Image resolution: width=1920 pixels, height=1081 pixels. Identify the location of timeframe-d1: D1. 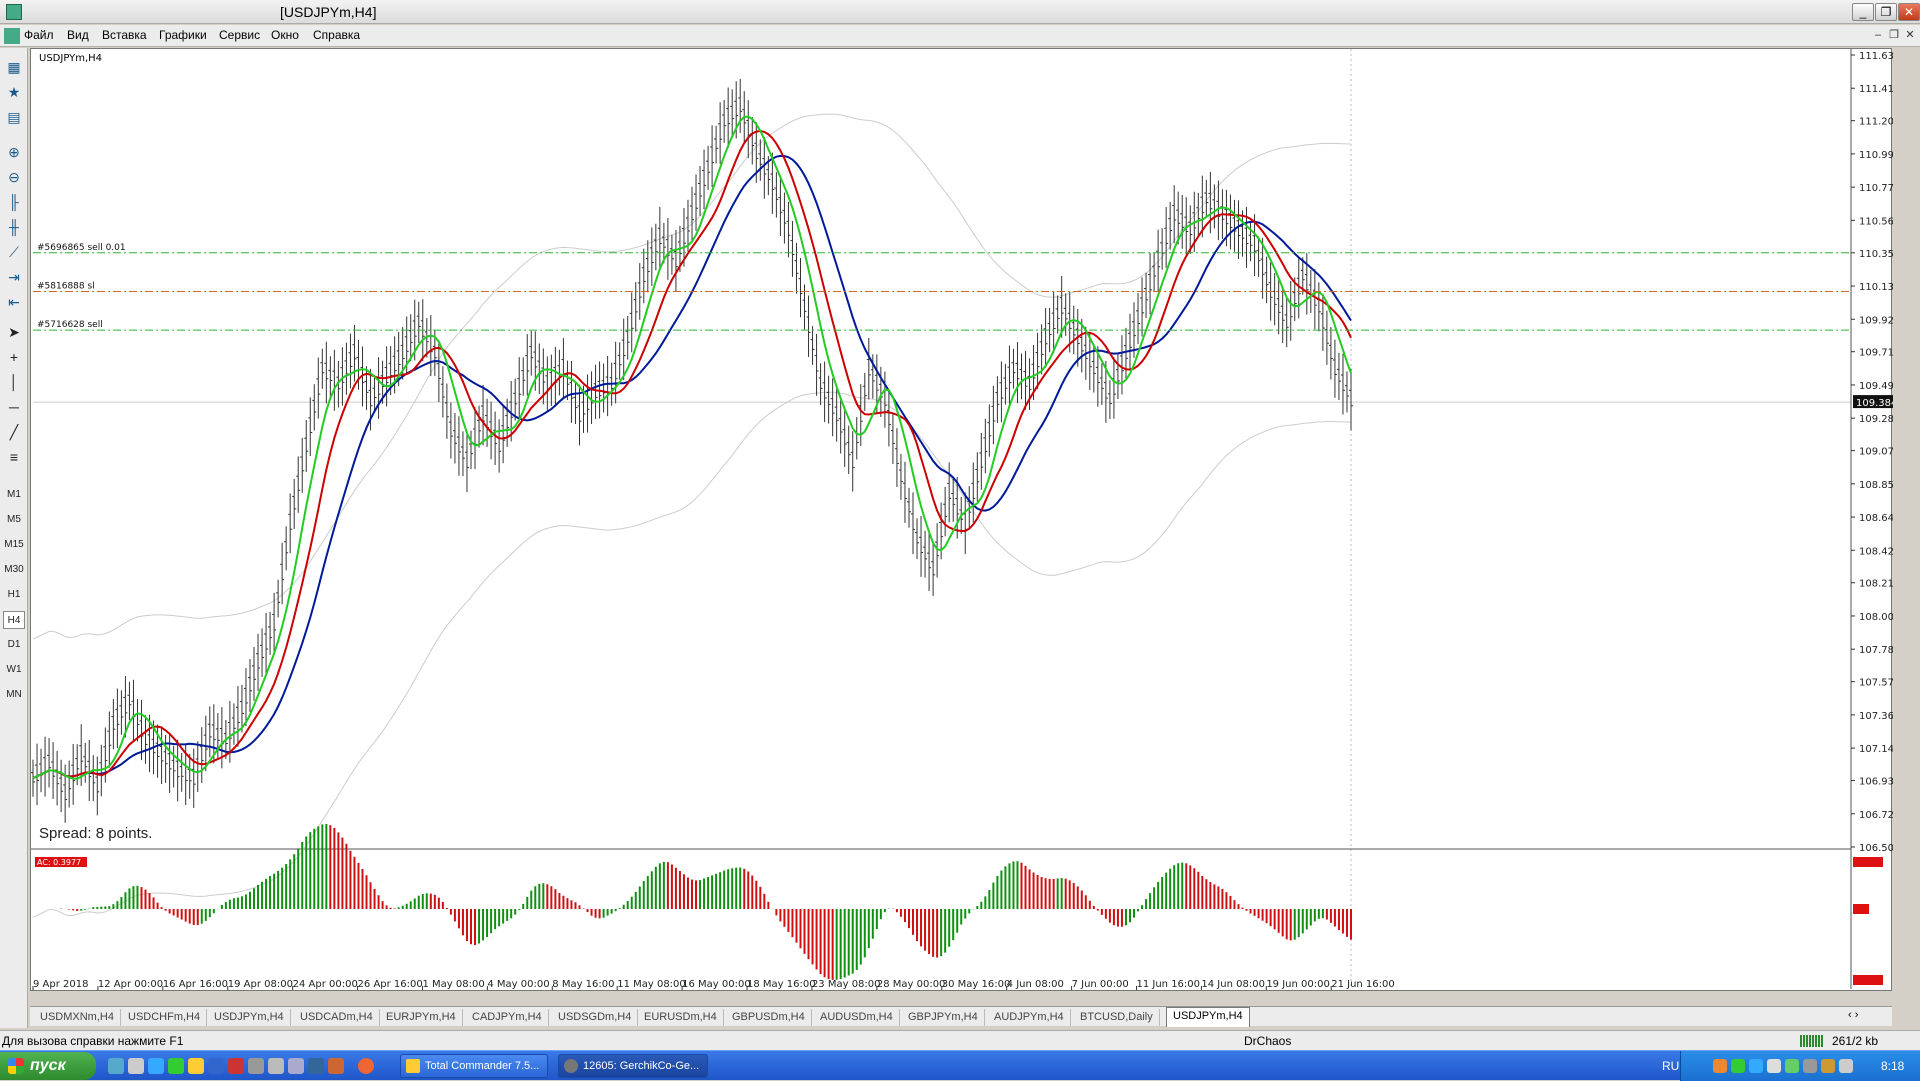
(14, 645).